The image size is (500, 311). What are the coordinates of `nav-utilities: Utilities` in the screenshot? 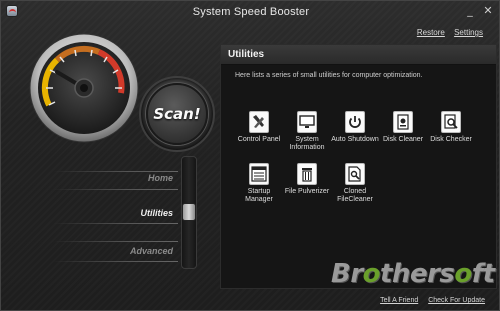 It's located at (156, 213).